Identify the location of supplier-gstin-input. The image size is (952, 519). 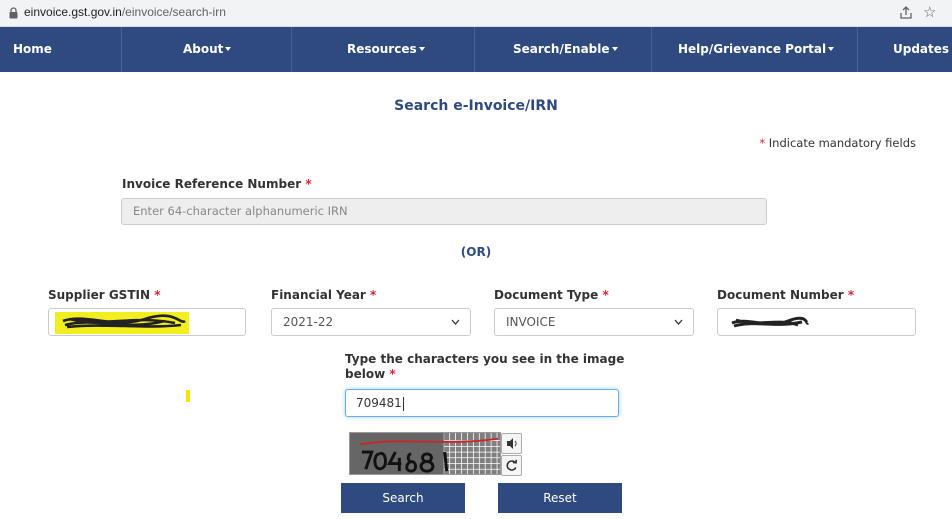
(147, 322).